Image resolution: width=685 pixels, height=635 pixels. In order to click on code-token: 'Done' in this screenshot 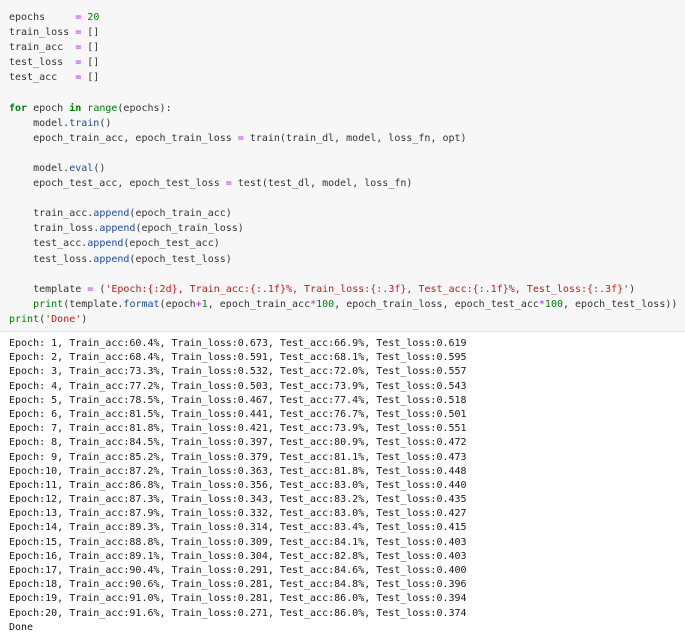, I will do `click(63, 319)`.